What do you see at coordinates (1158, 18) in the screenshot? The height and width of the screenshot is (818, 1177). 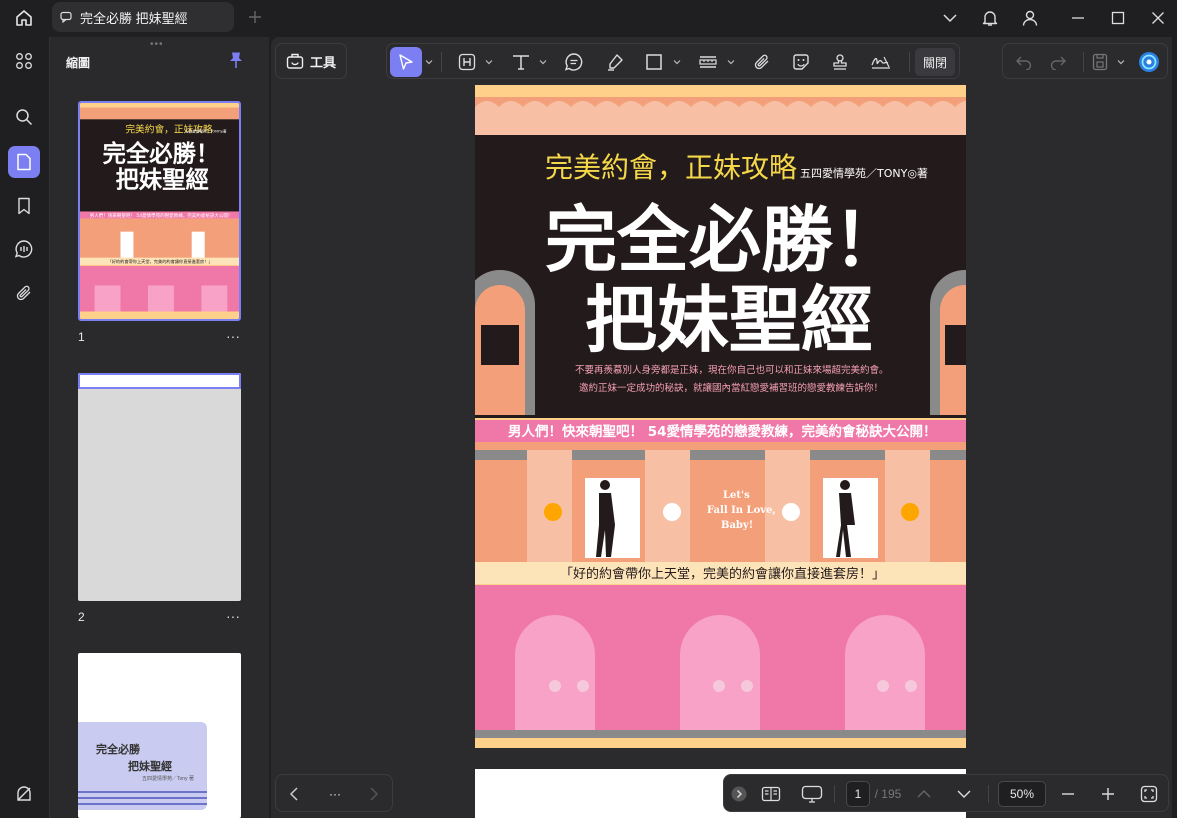 I see `close-window-button` at bounding box center [1158, 18].